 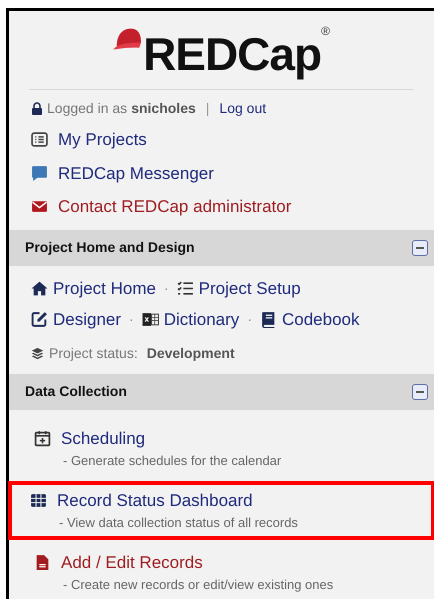 I want to click on table-grid-icon, so click(x=38, y=500).